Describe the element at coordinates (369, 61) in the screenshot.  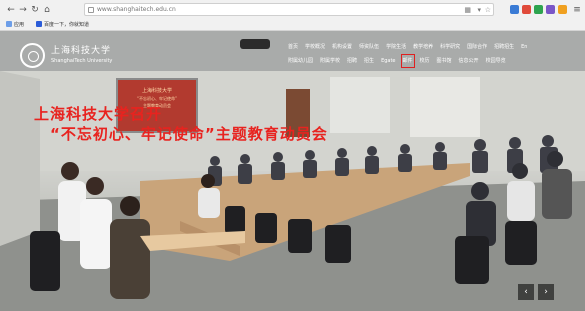
I see `nav-item-admissions: 招生` at that location.